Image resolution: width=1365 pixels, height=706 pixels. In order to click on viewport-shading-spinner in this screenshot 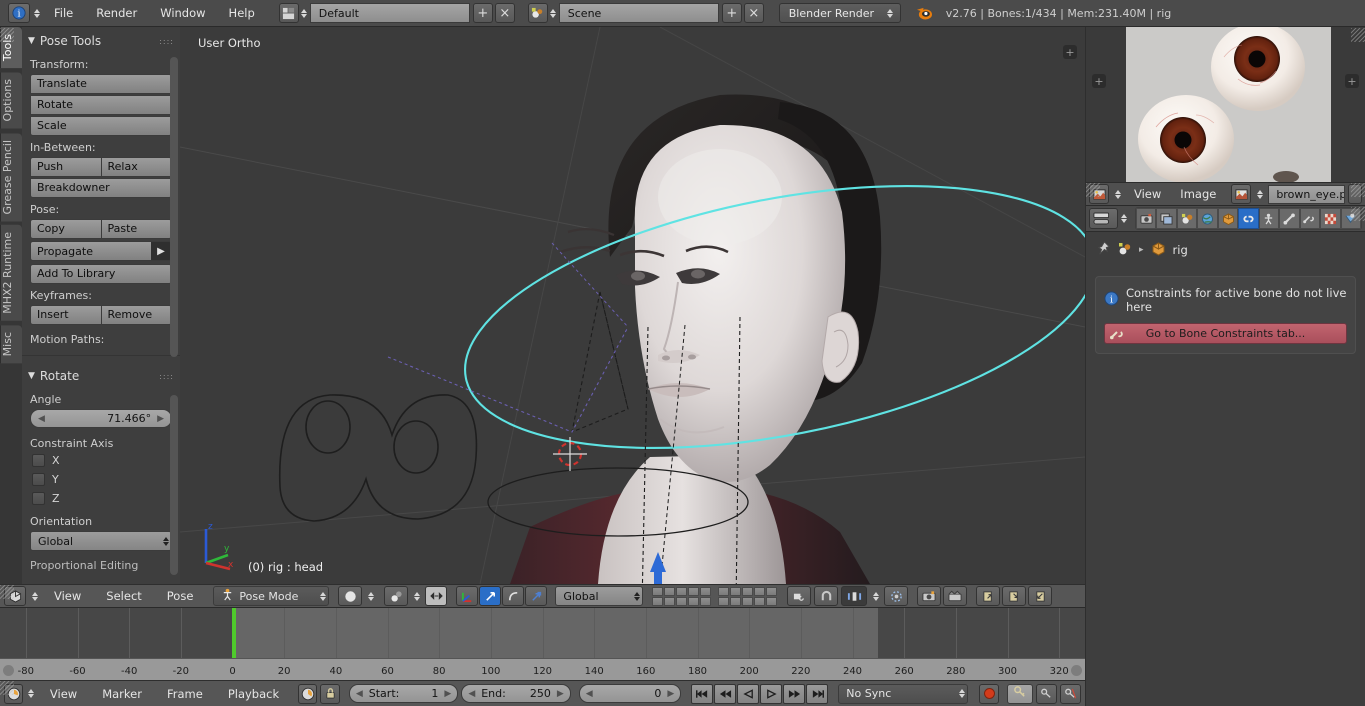, I will do `click(370, 596)`.